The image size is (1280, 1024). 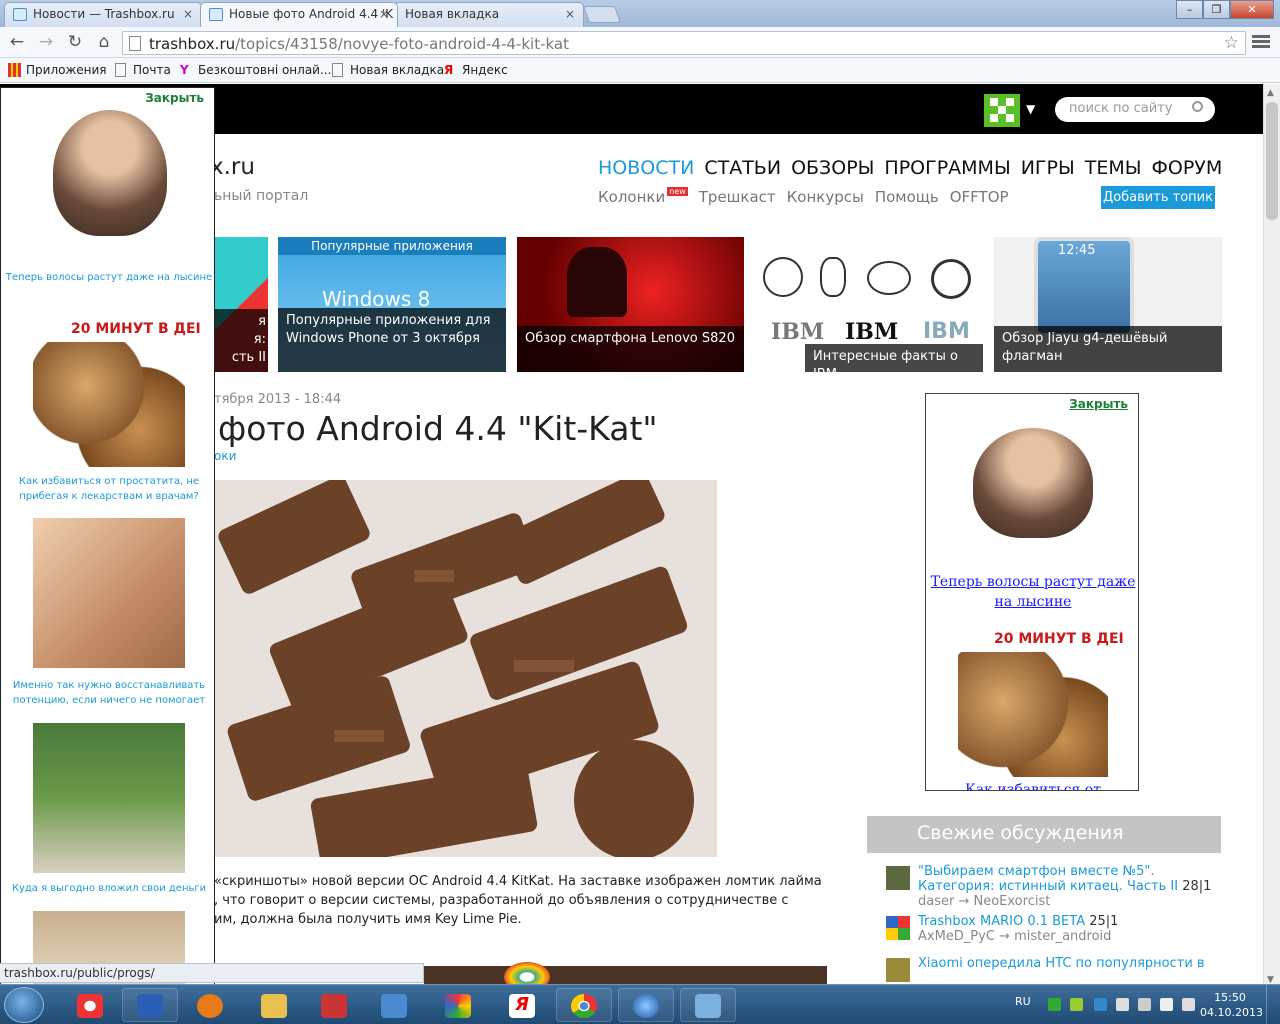 I want to click on taskbar-chrome, so click(x=584, y=1005).